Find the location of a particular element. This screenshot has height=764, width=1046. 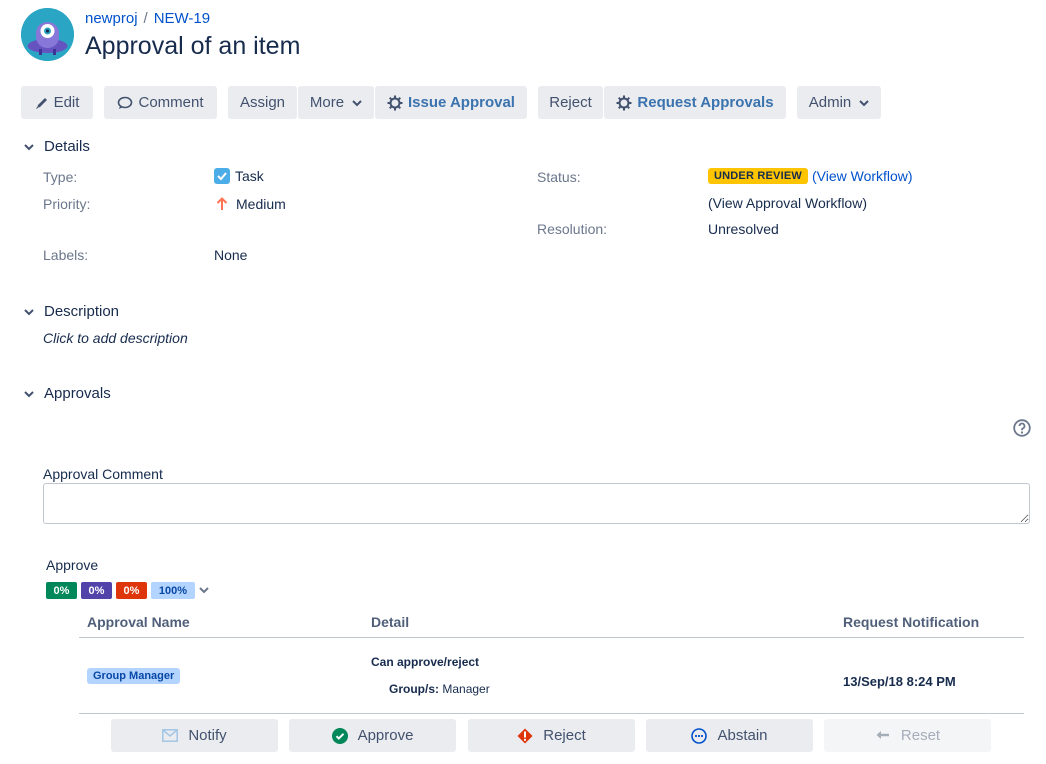

more-dropdown: More is located at coordinates (336, 102).